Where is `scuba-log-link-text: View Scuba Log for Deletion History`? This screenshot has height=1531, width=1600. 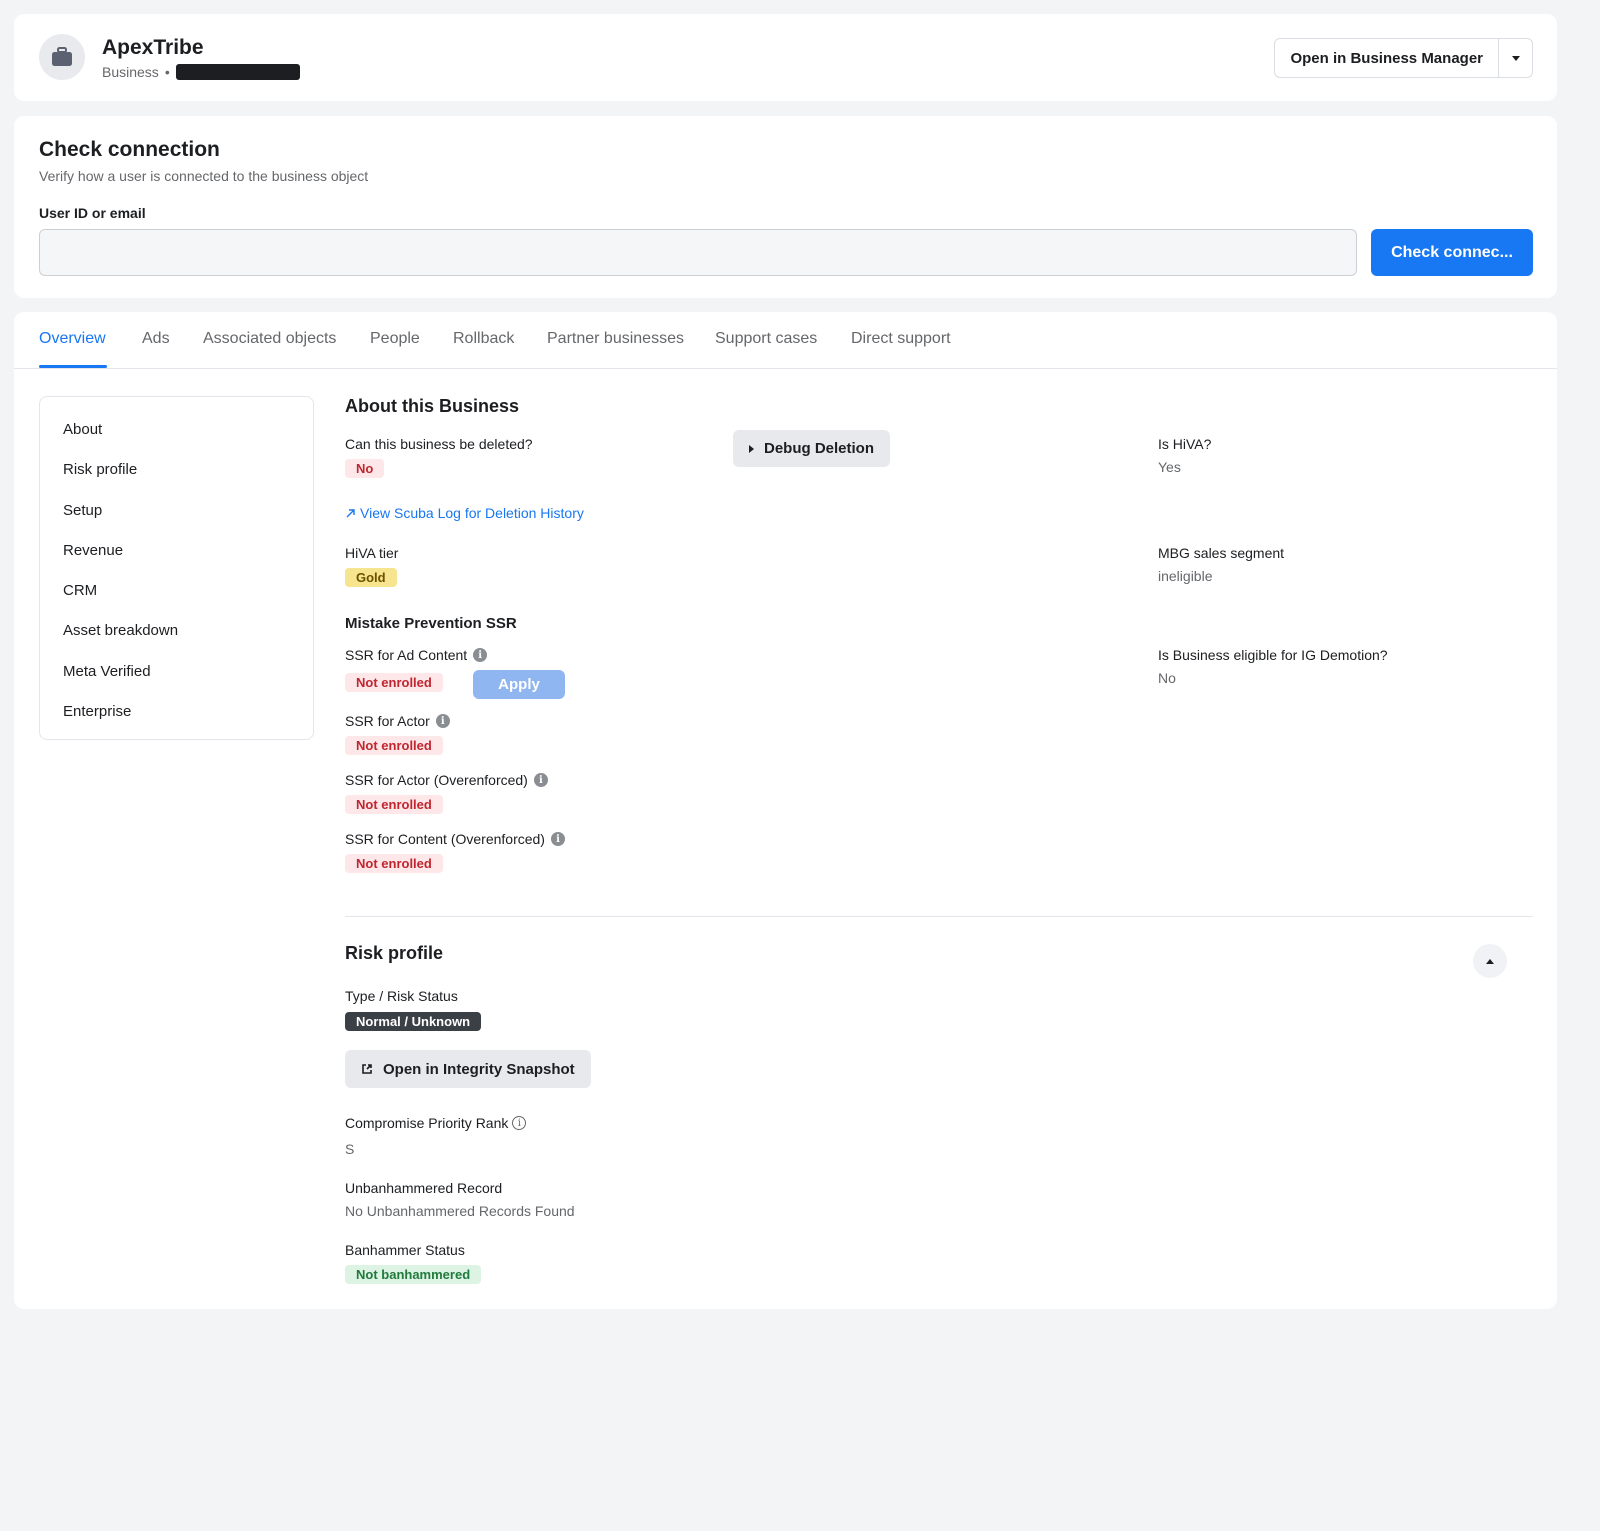
scuba-log-link-text: View Scuba Log for Deletion History is located at coordinates (472, 513).